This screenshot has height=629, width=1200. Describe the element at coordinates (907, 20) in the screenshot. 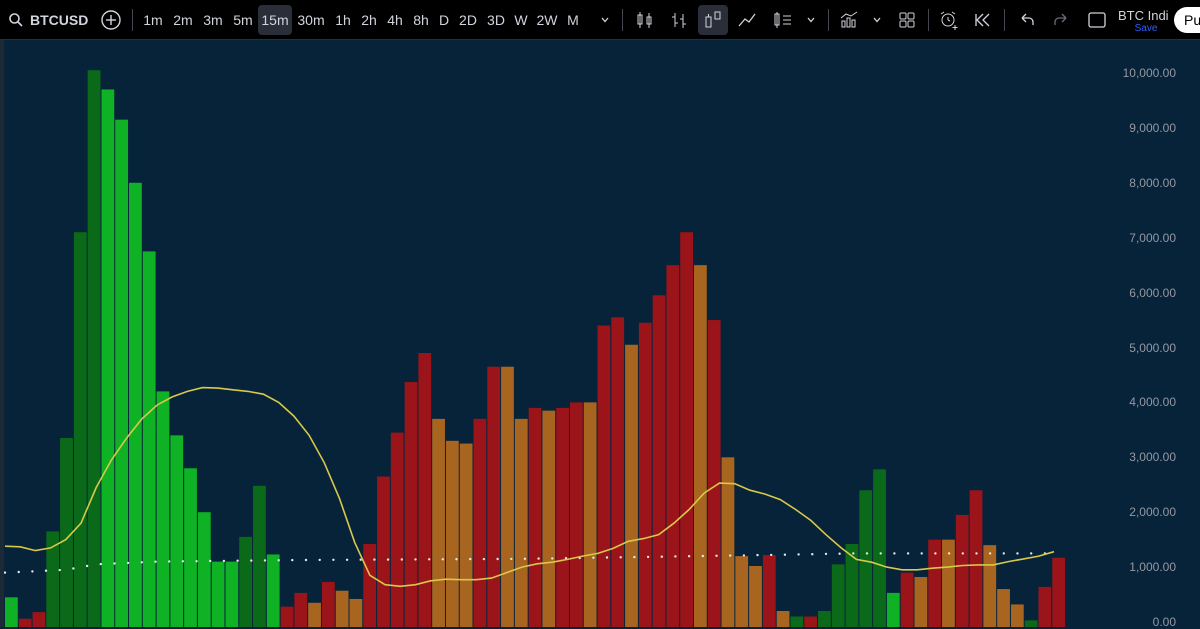

I see `layout-button` at that location.